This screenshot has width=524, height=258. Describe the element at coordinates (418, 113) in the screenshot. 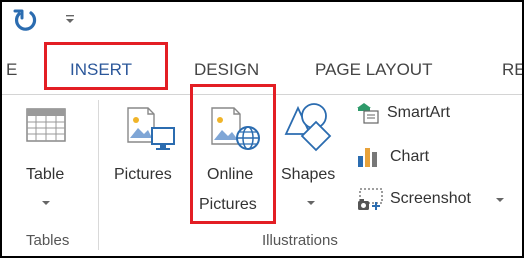

I see `smartart-button: SmartArt` at that location.